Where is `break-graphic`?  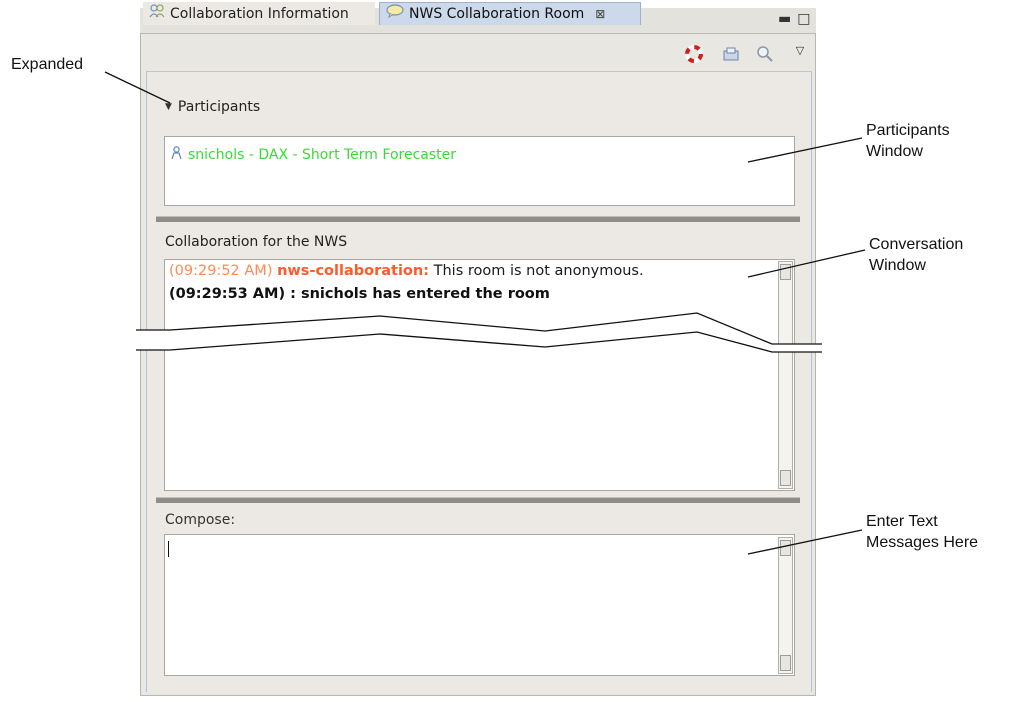
break-graphic is located at coordinates (479, 332).